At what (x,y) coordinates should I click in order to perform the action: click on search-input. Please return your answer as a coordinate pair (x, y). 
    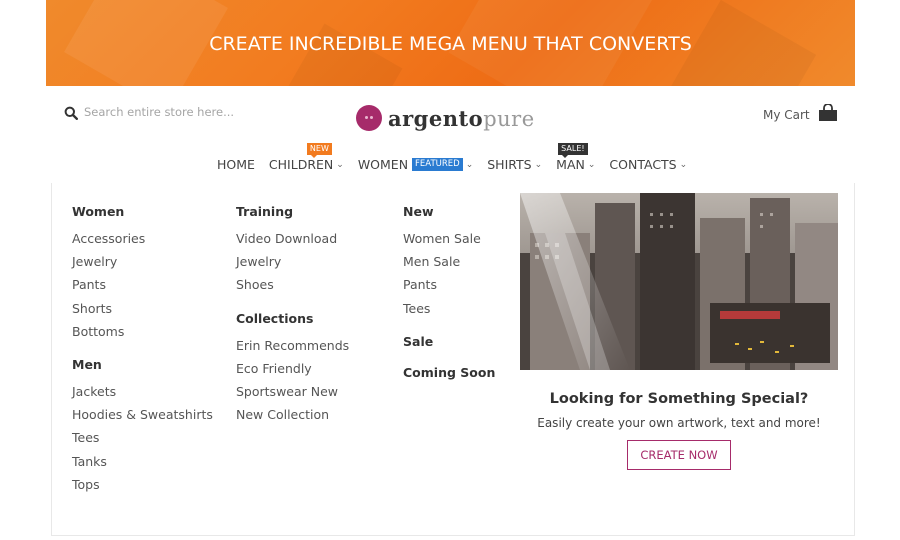
    Looking at the image, I should click on (174, 112).